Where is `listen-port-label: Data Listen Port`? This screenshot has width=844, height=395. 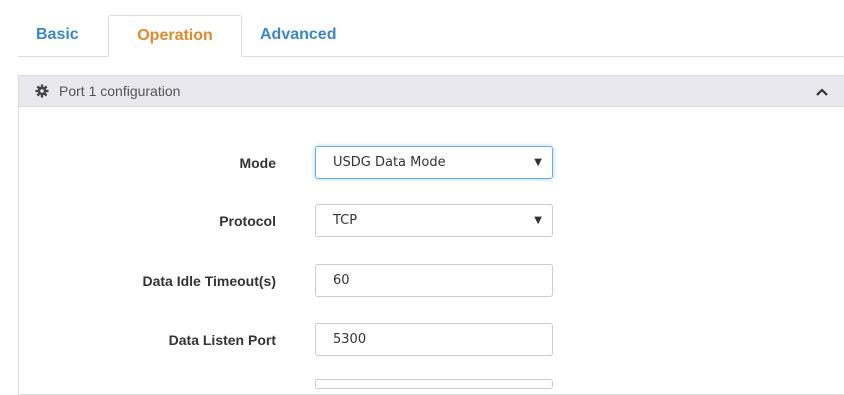 listen-port-label: Data Listen Port is located at coordinates (222, 340).